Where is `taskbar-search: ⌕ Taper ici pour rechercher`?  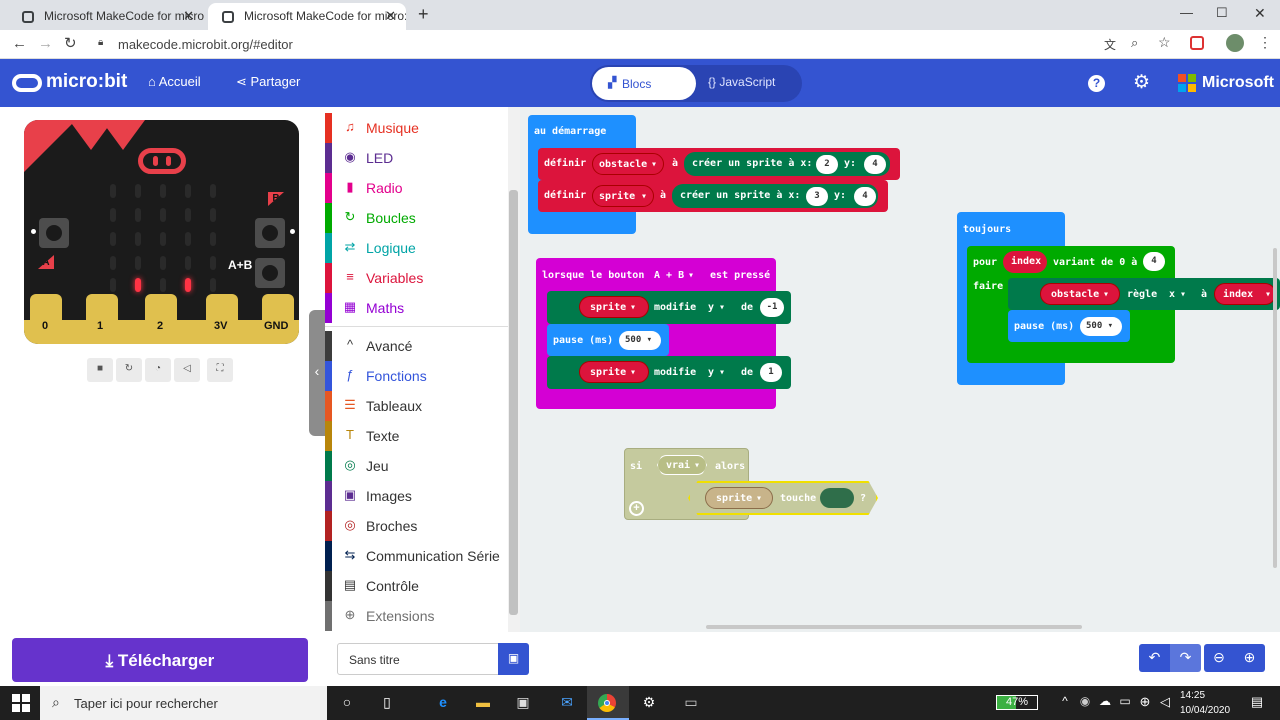 taskbar-search: ⌕ Taper ici pour rechercher is located at coordinates (183, 703).